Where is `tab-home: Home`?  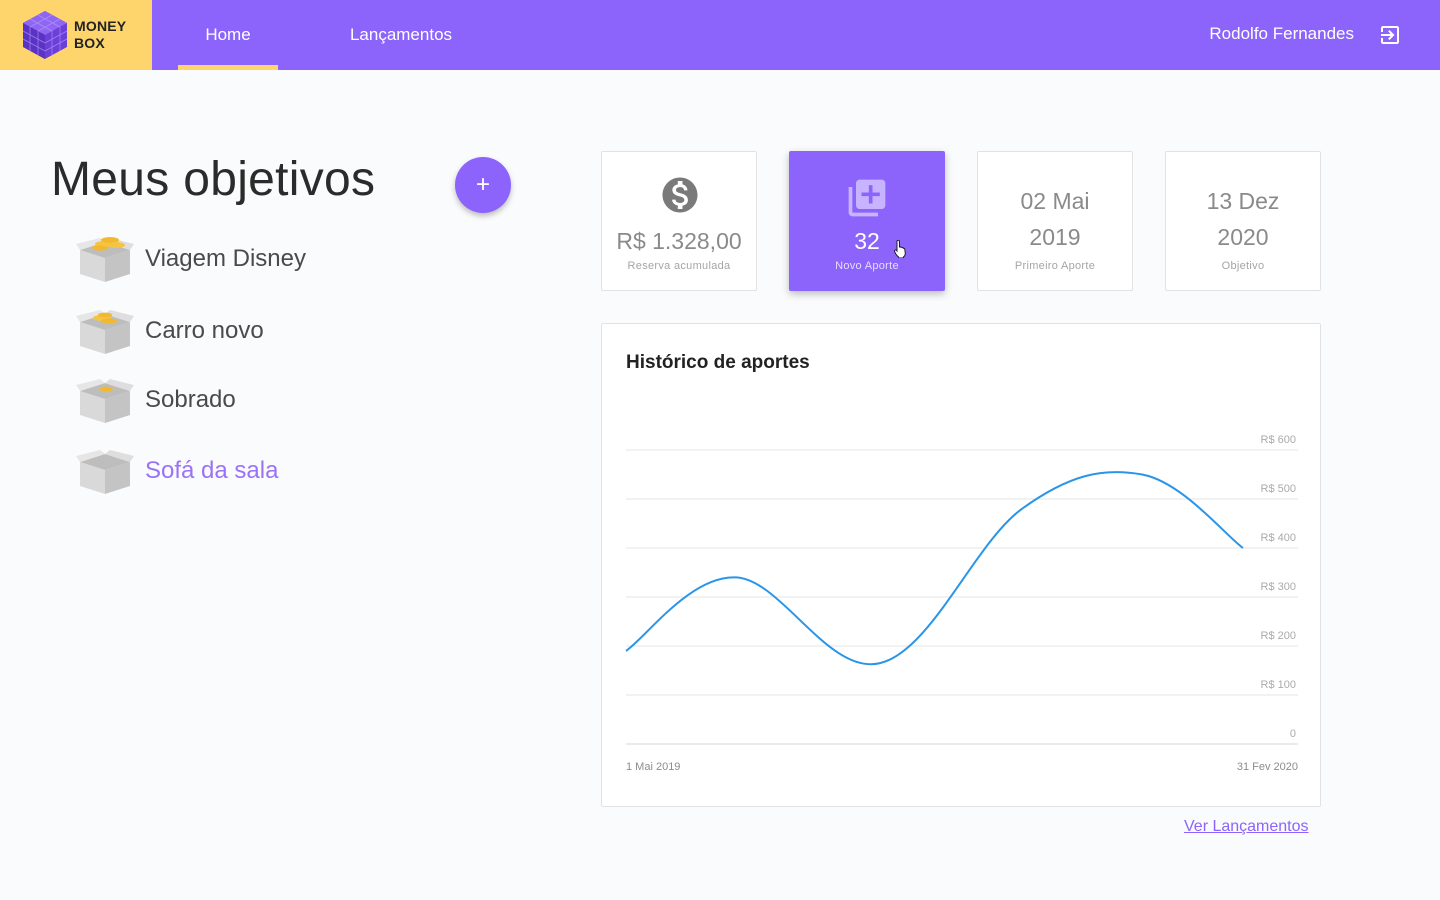 tab-home: Home is located at coordinates (228, 35).